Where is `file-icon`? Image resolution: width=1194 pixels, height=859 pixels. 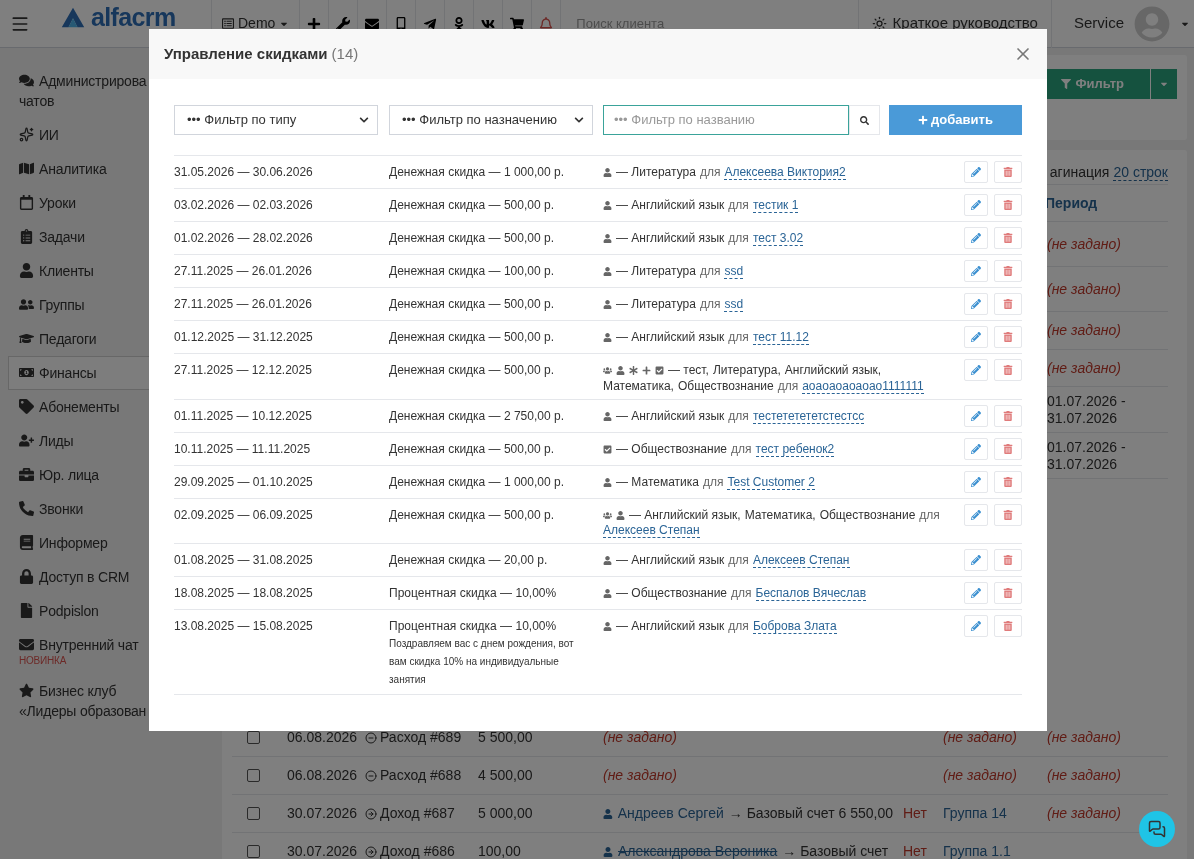
file-icon is located at coordinates (26, 610).